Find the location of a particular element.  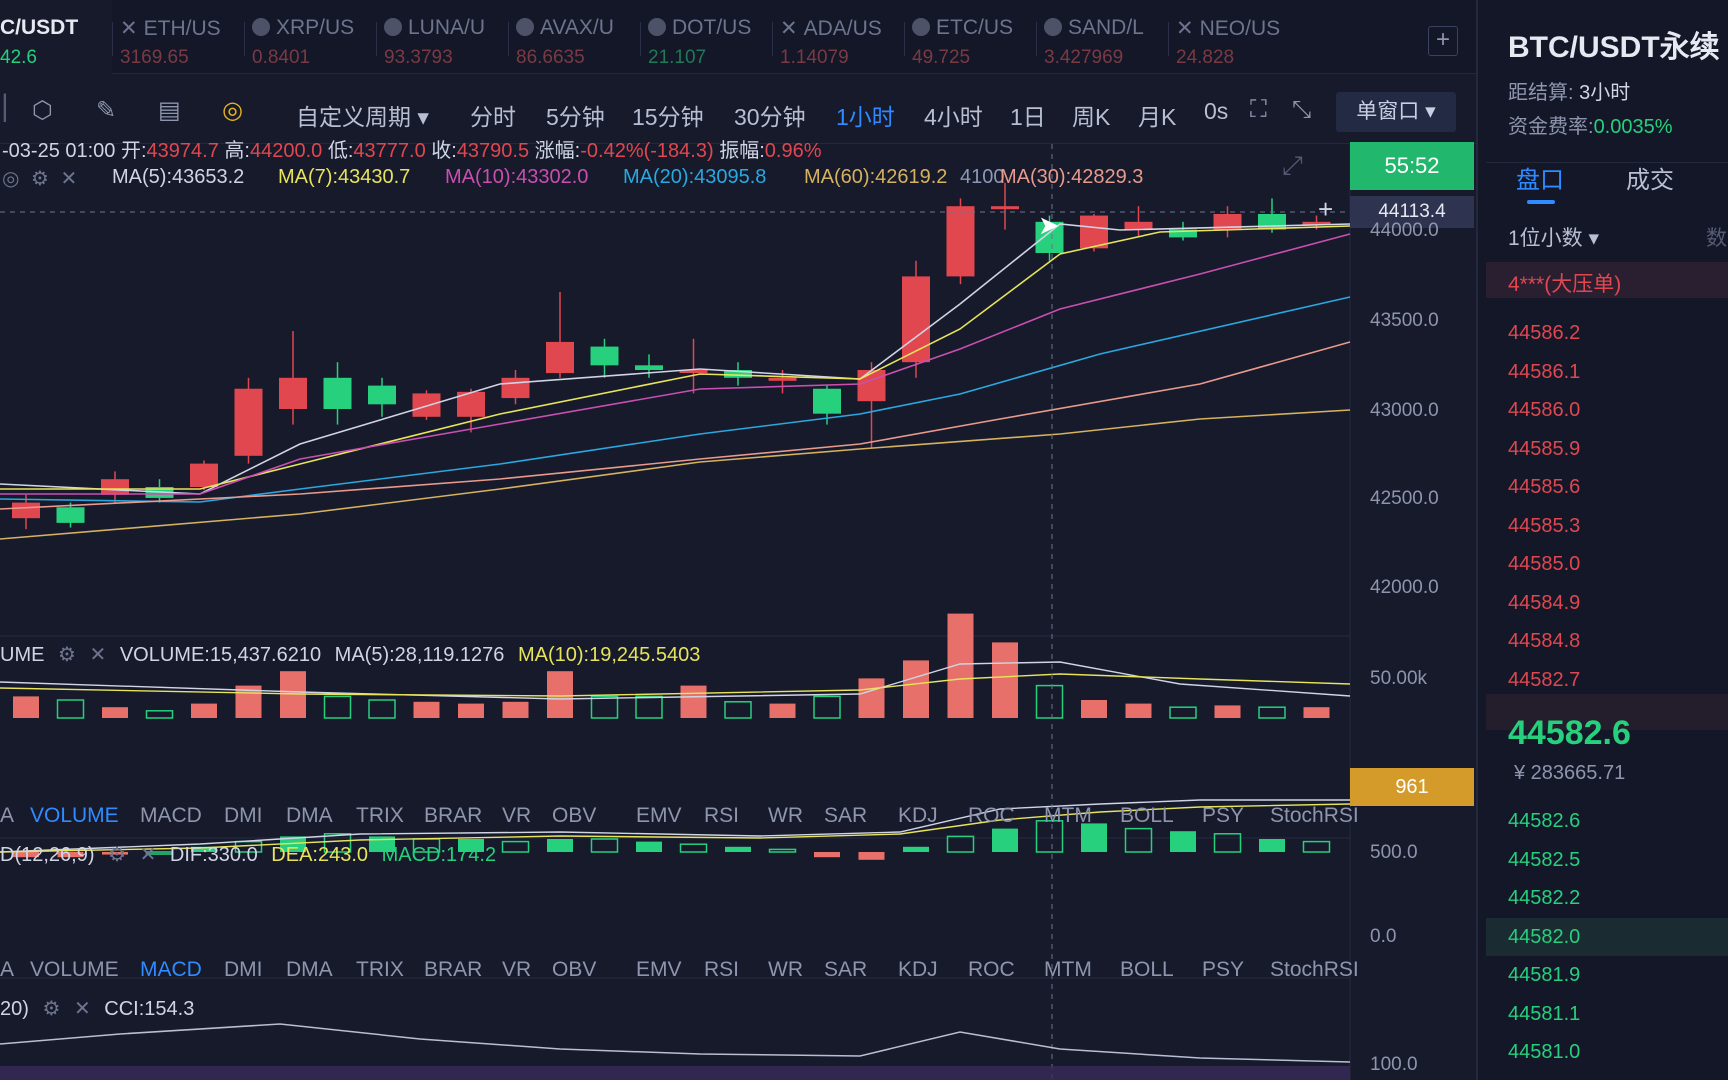

decimals-dropdown: 1位小数 ▾ is located at coordinates (1553, 237).